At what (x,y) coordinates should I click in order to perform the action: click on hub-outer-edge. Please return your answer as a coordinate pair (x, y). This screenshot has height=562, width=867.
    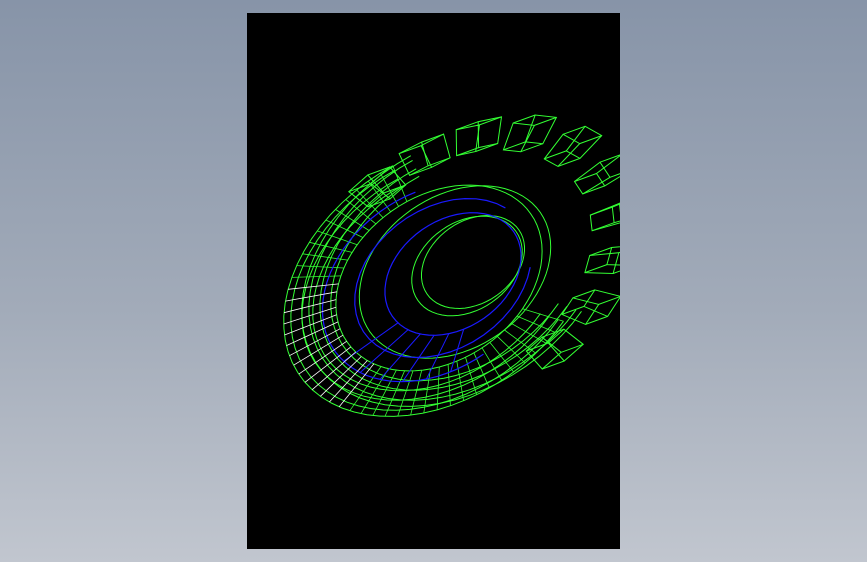
    Looking at the image, I should click on (439, 278).